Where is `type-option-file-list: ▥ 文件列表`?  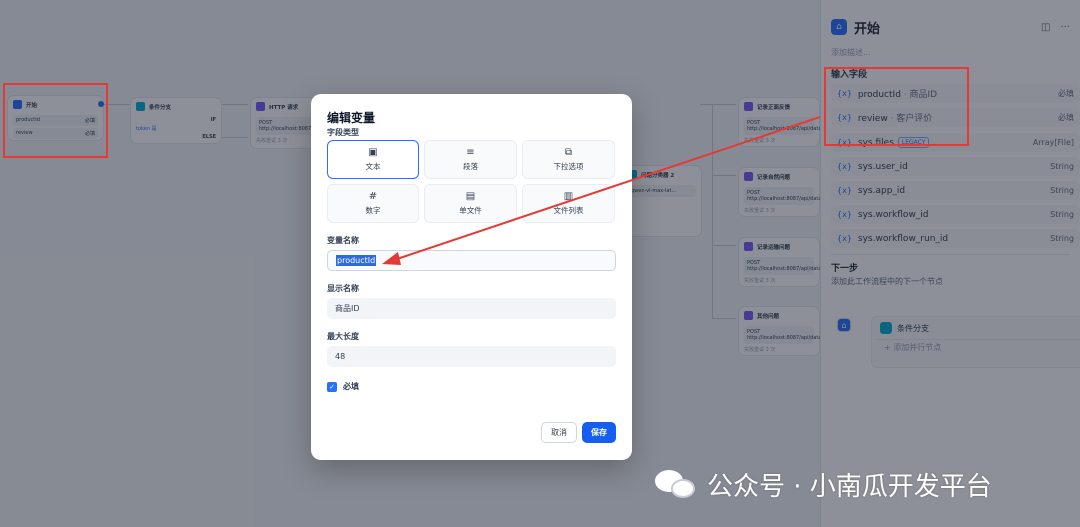
type-option-file-list: ▥ 文件列表 is located at coordinates (568, 203).